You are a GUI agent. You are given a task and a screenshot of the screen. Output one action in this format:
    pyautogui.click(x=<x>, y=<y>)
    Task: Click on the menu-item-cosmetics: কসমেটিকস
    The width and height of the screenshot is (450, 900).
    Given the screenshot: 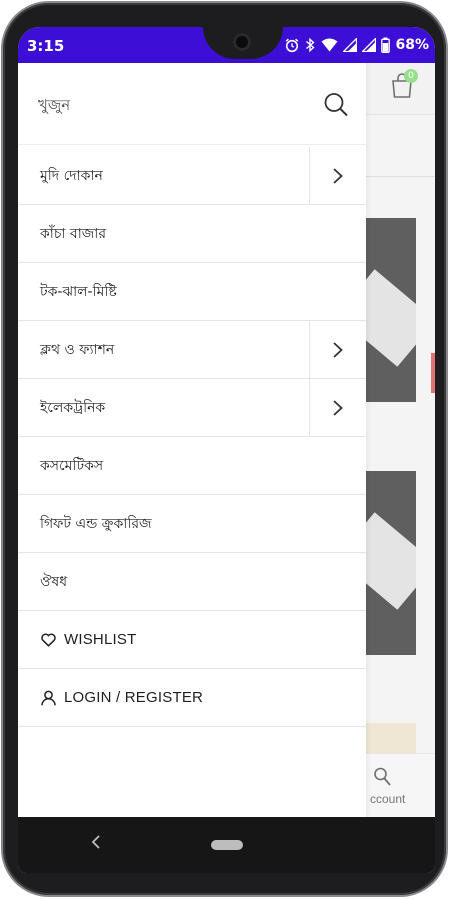 What is the action you would take?
    pyautogui.click(x=192, y=466)
    